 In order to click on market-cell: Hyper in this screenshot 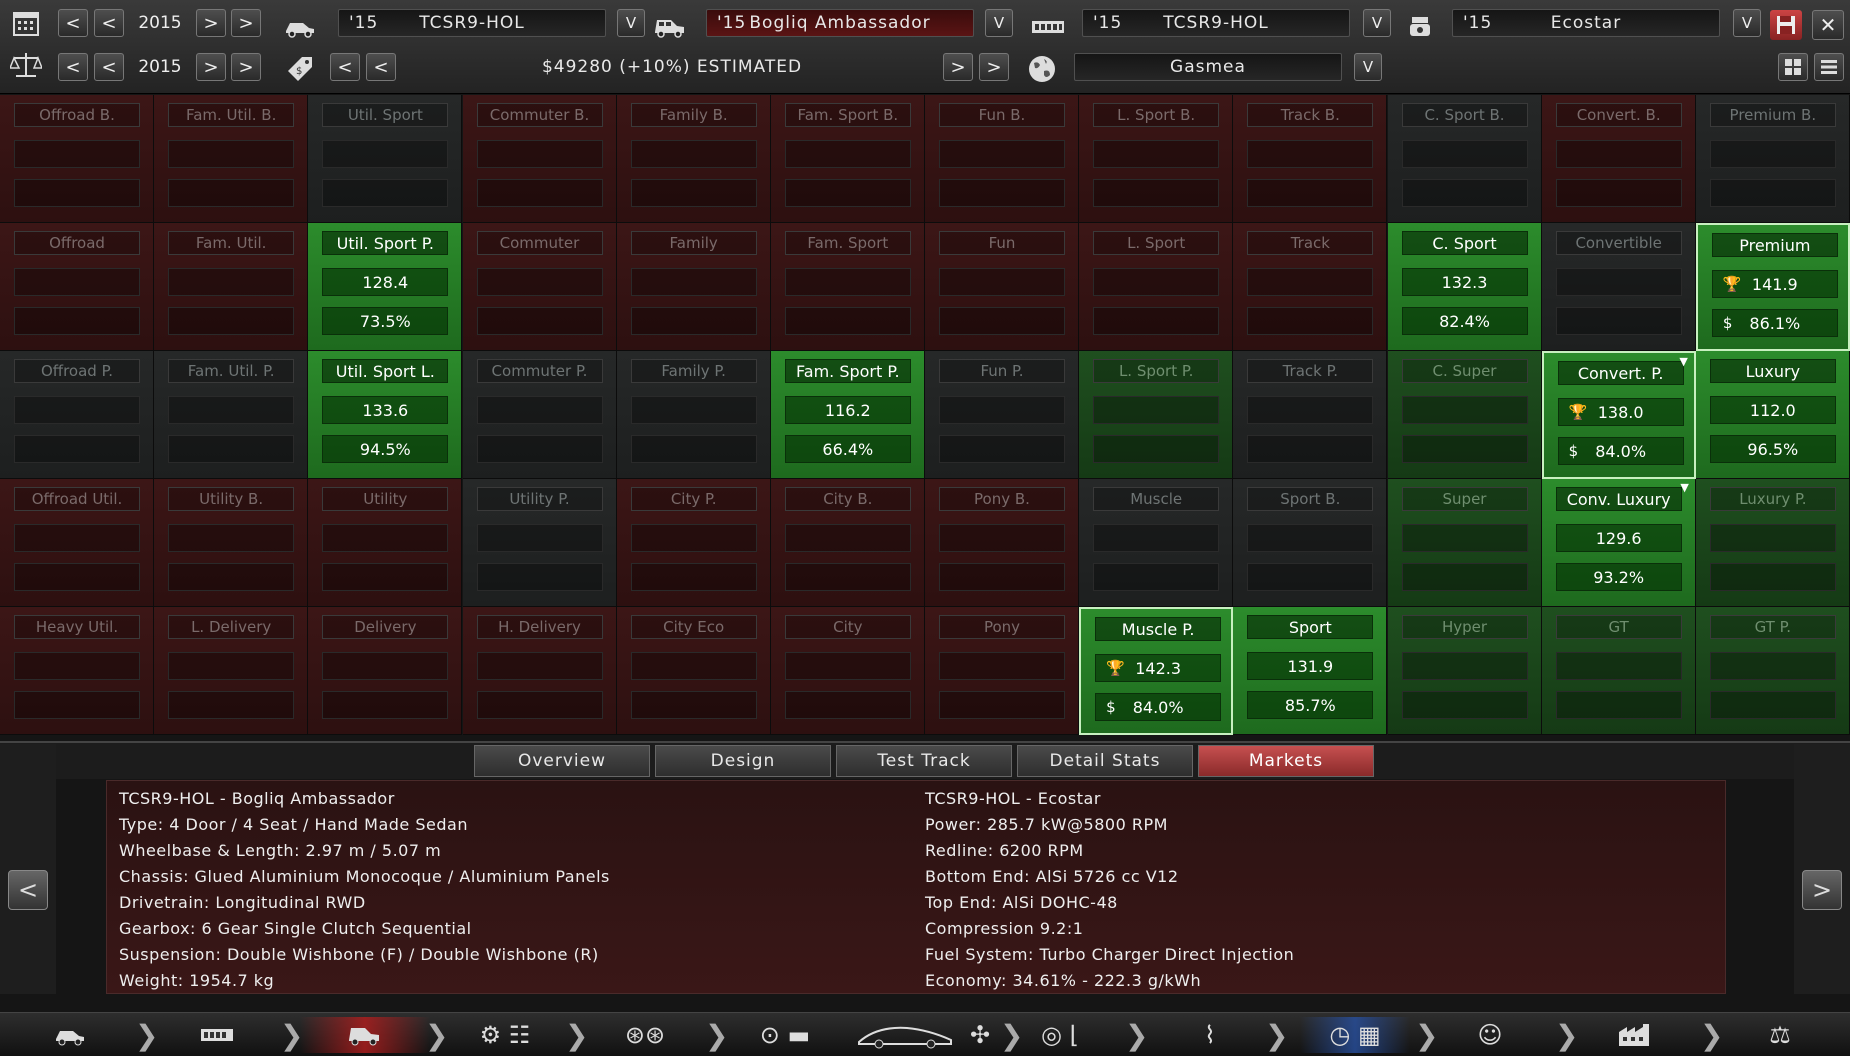, I will do `click(1464, 671)`.